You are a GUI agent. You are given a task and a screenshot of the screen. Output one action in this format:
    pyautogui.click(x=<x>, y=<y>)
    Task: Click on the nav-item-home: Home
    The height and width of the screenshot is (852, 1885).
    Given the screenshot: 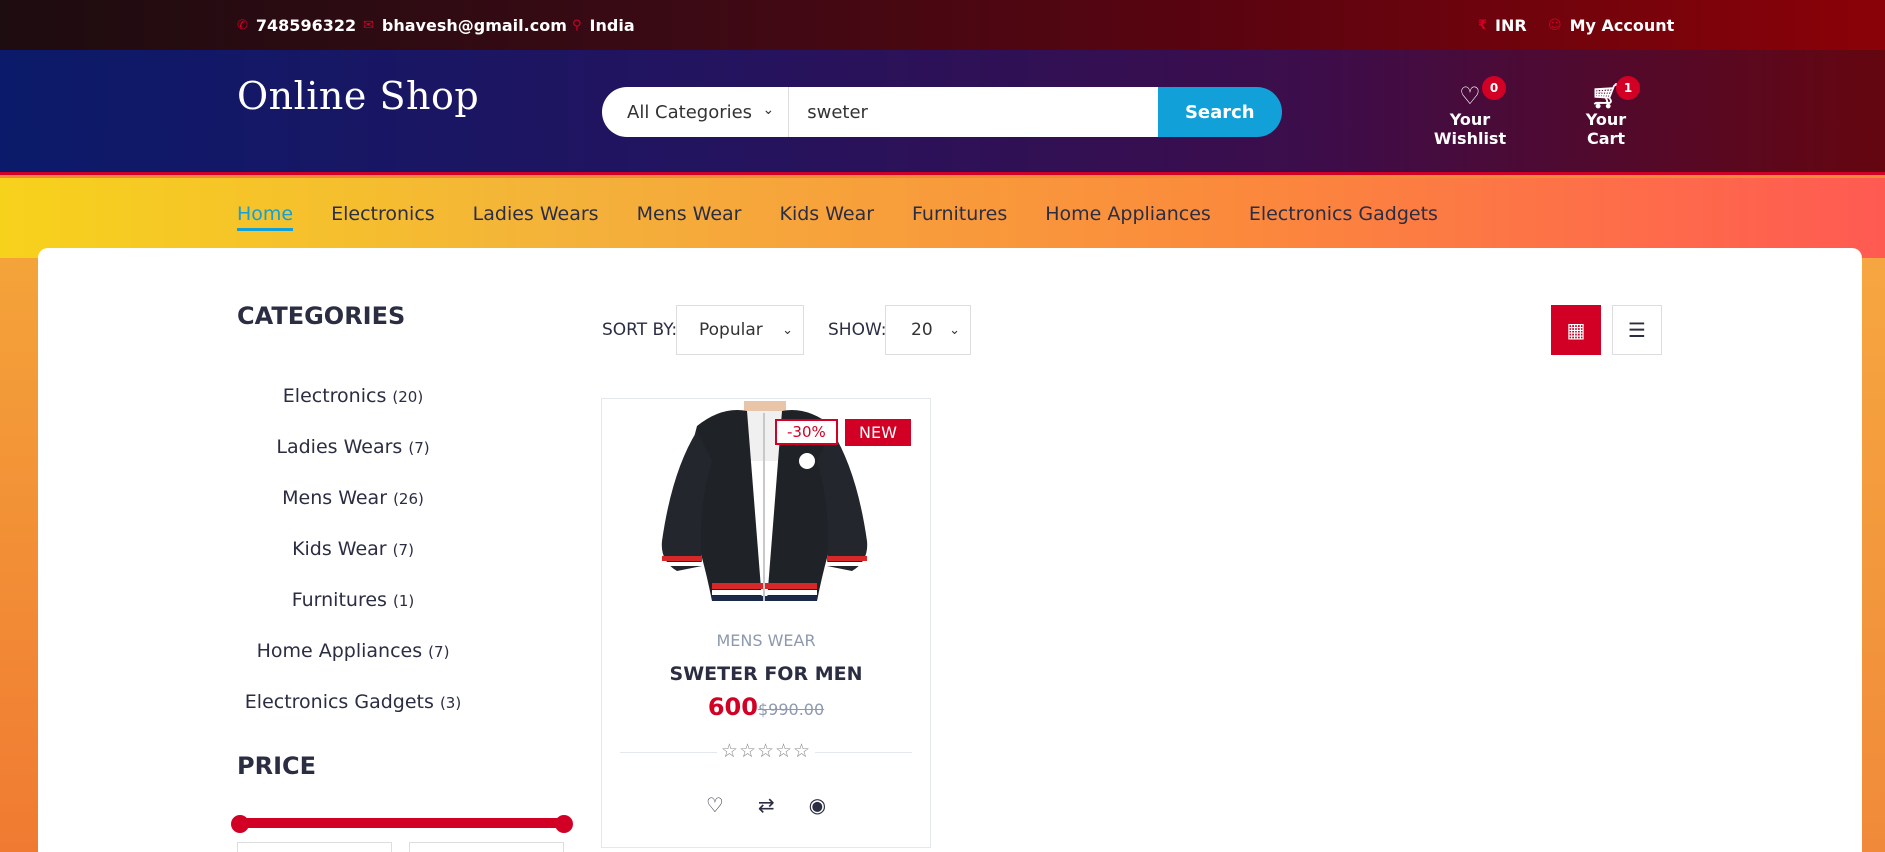 What is the action you would take?
    pyautogui.click(x=265, y=217)
    